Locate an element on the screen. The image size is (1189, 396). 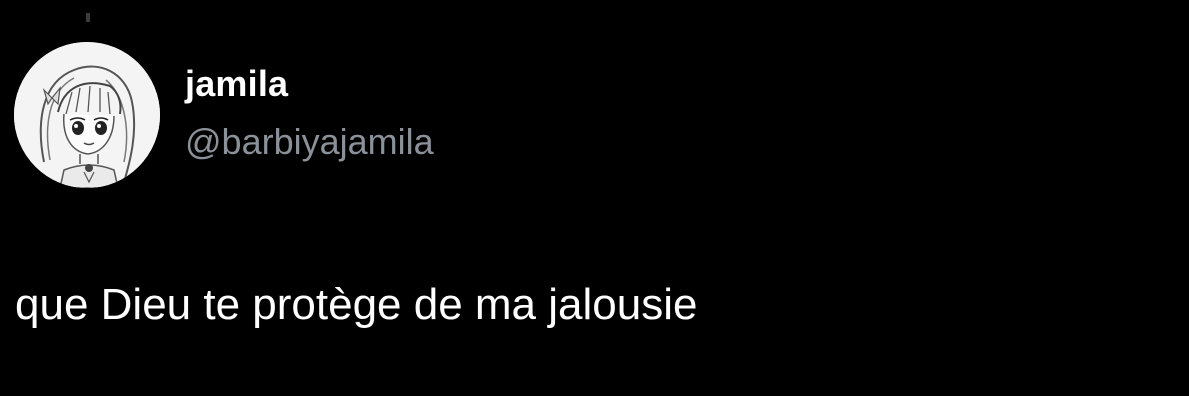
display-name: jamila is located at coordinates (236, 84).